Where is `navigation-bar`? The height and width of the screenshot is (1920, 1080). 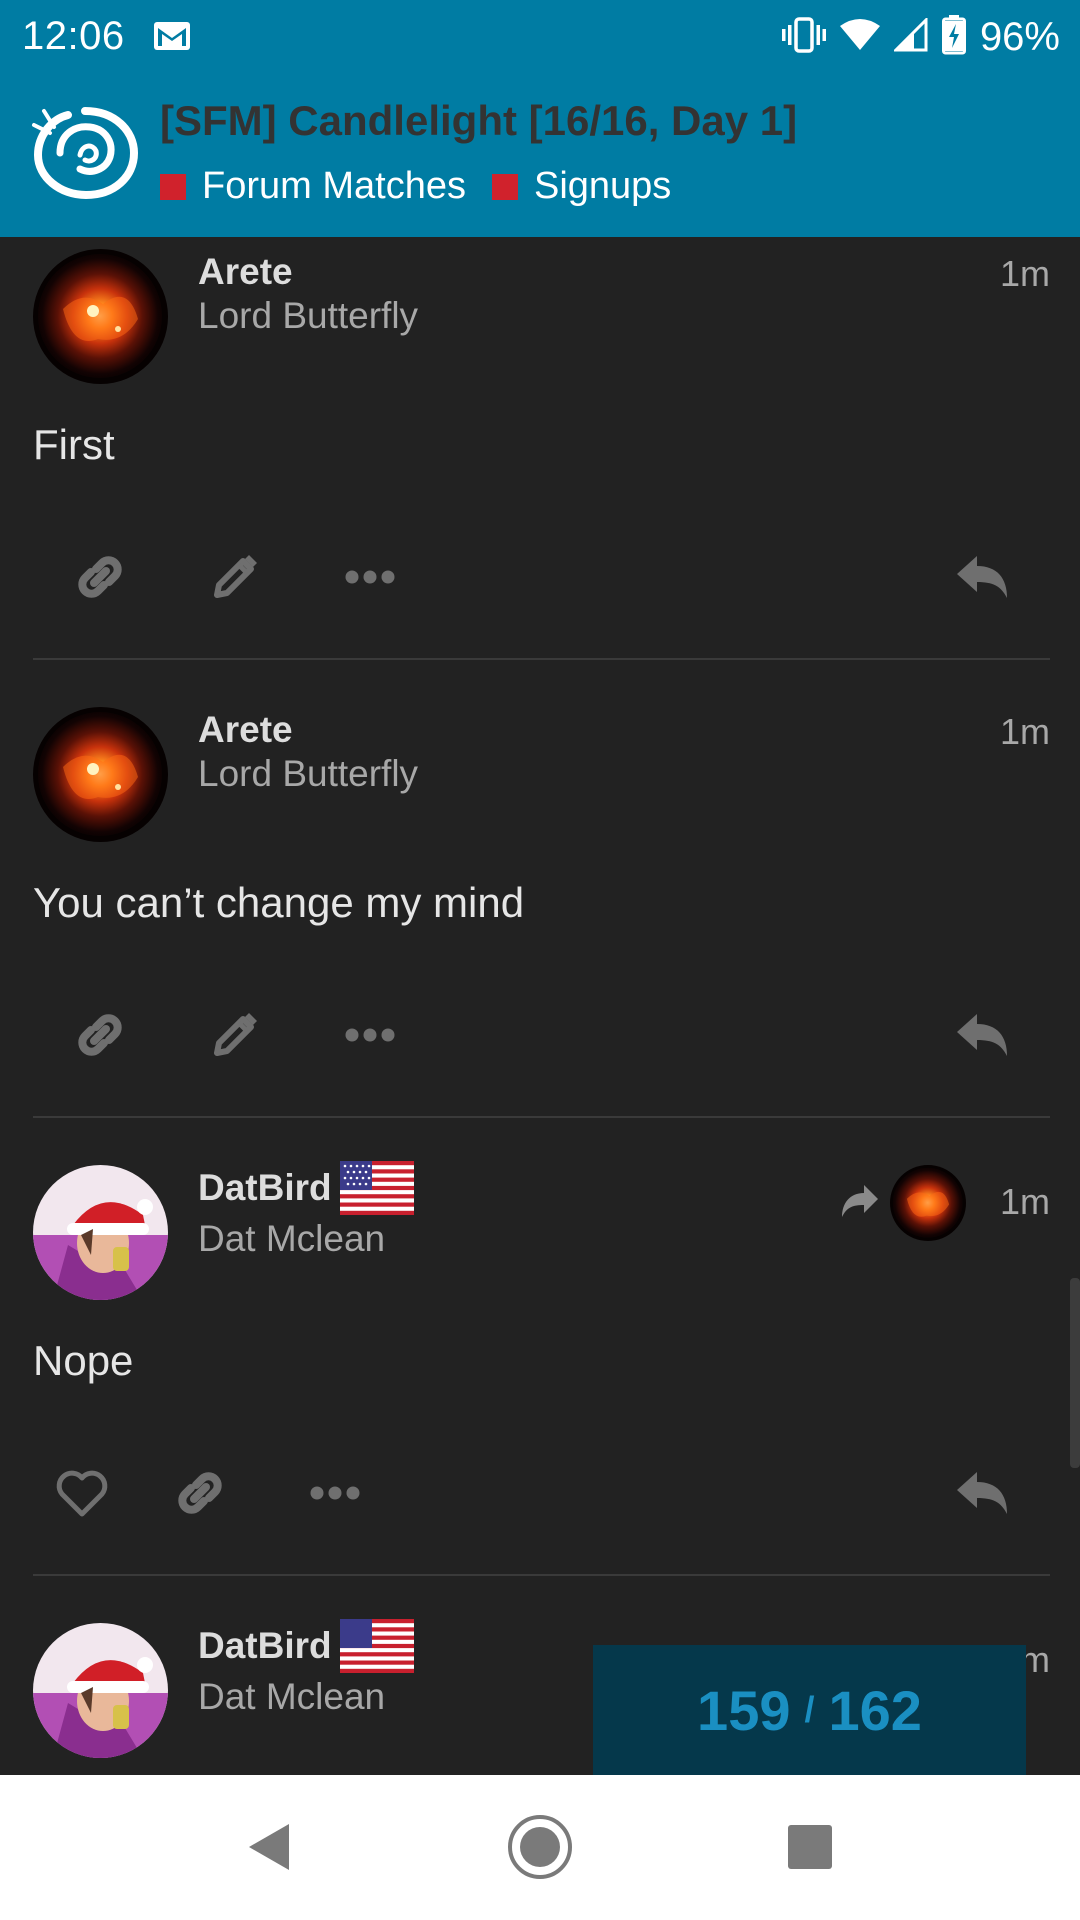 navigation-bar is located at coordinates (540, 1847).